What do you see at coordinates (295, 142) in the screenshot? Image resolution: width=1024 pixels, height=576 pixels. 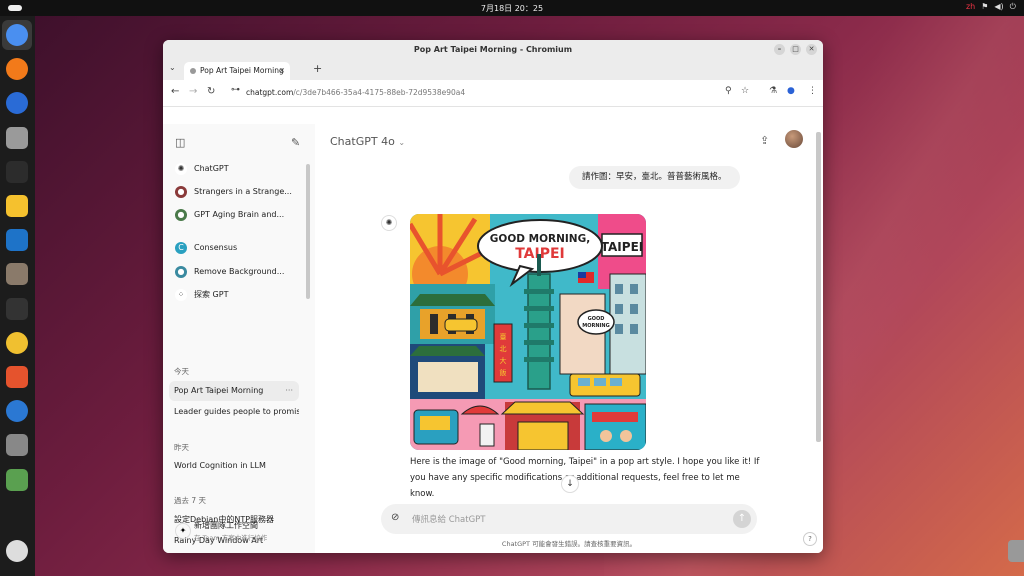 I see `new-chat-icon: ✎` at bounding box center [295, 142].